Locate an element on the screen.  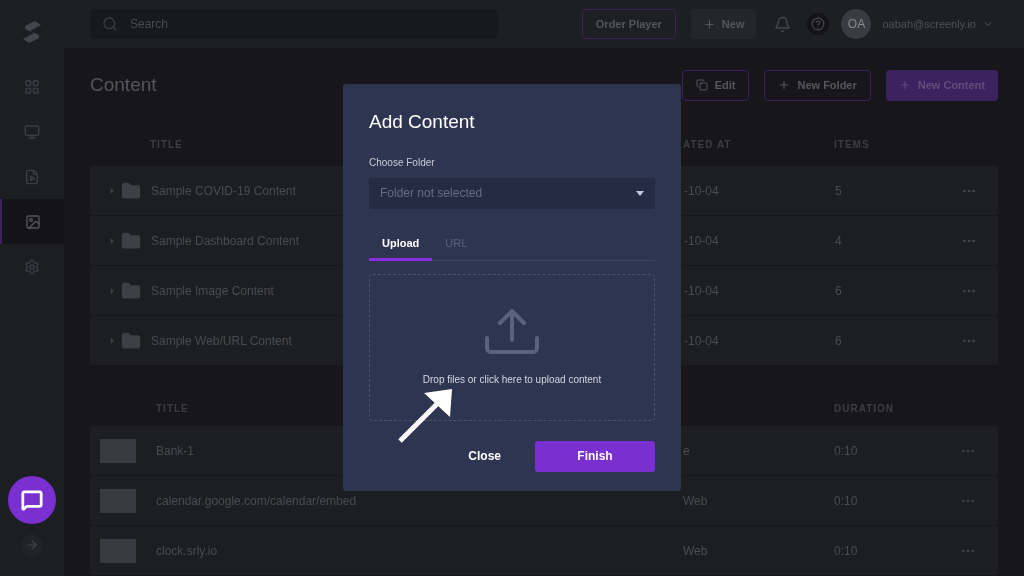
dialog-title: Add Content is located at coordinates (422, 122).